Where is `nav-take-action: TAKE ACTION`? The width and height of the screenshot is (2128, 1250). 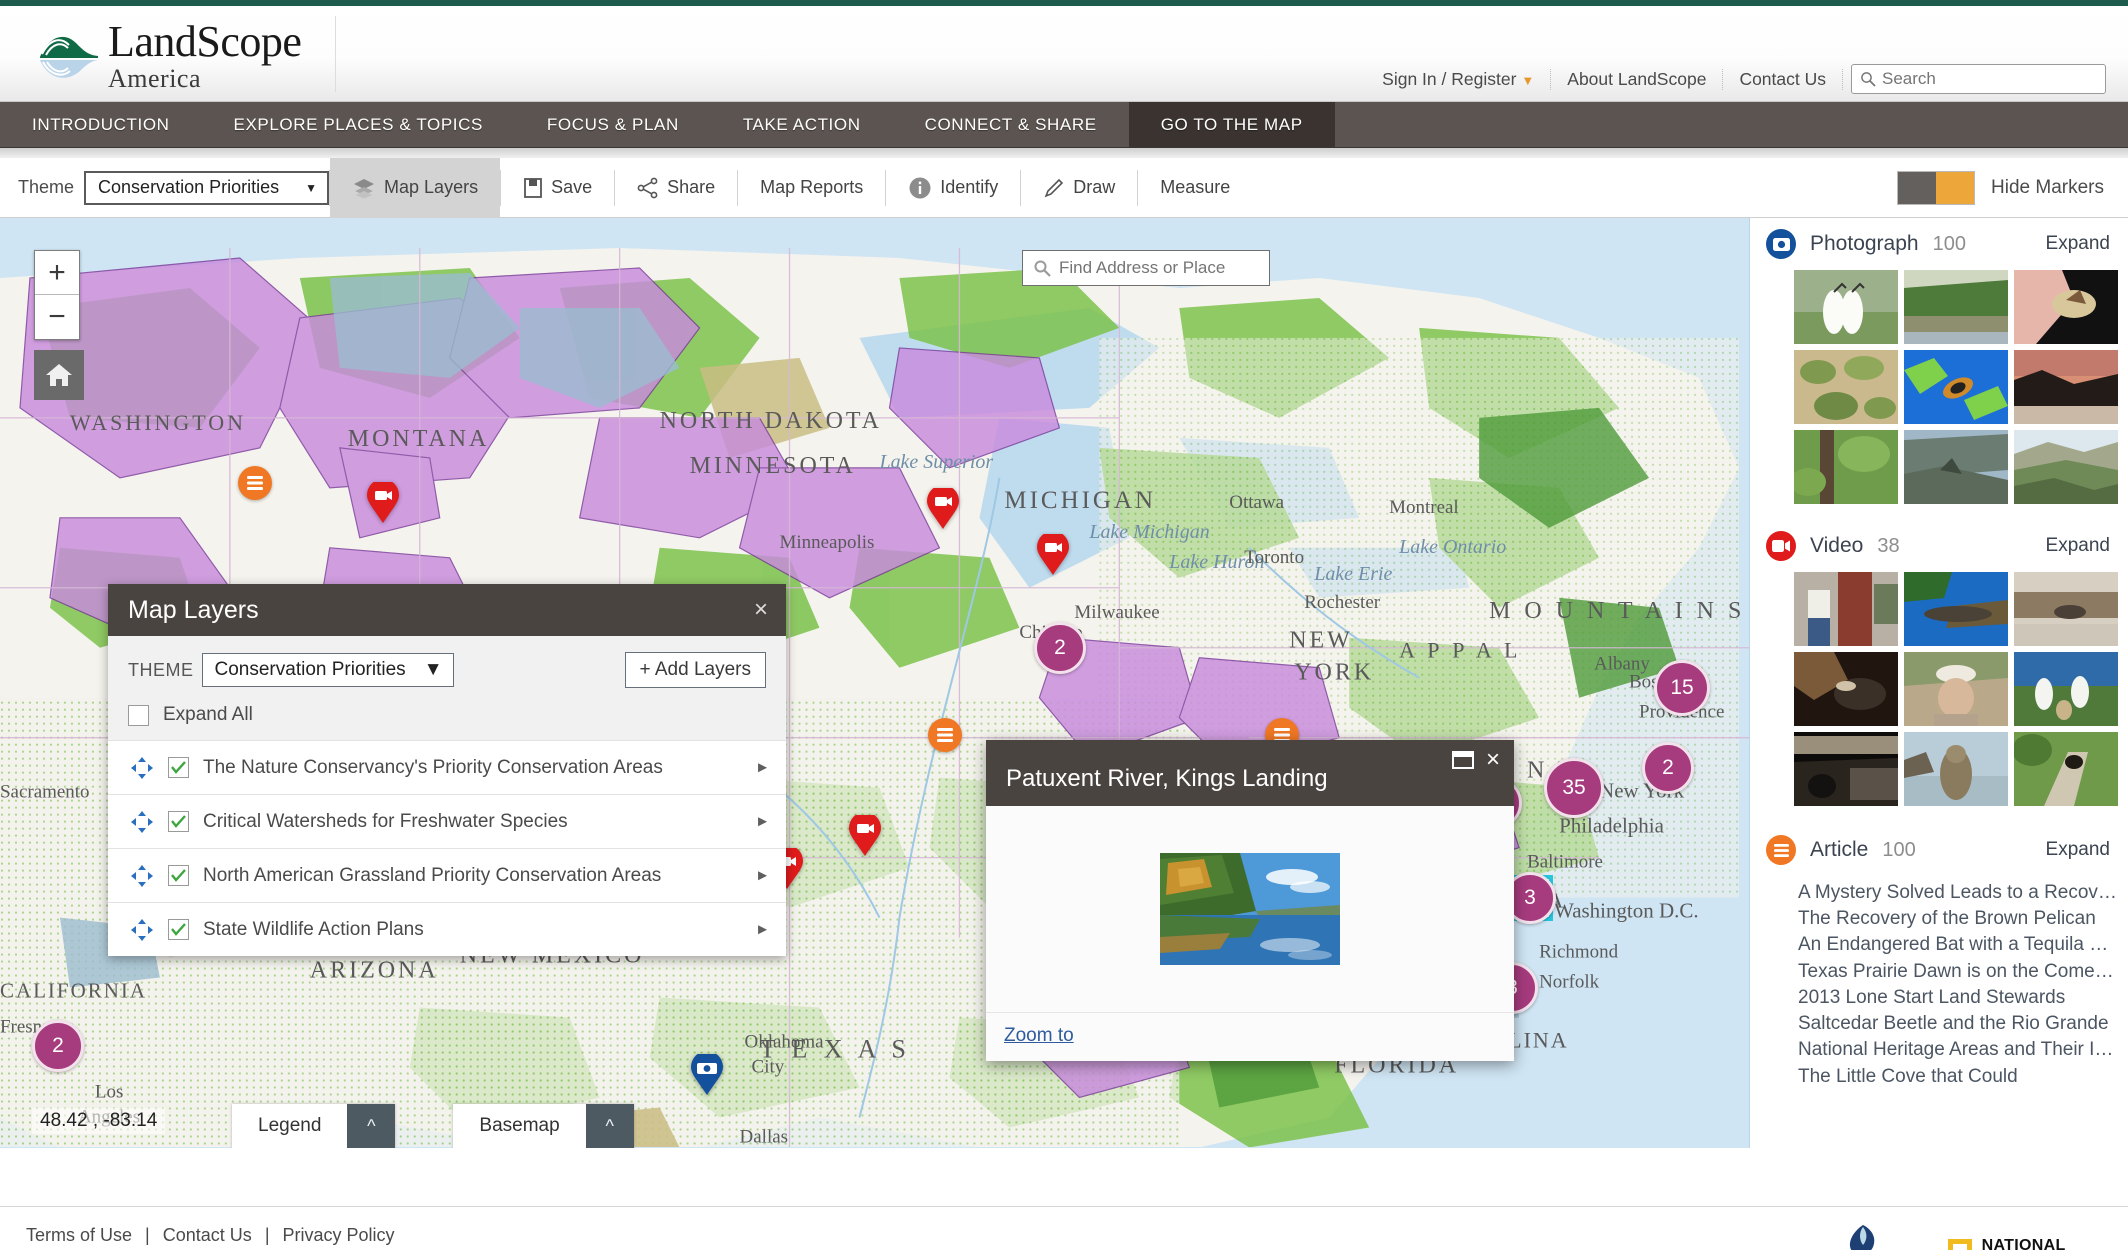
nav-take-action: TAKE ACTION is located at coordinates (802, 124).